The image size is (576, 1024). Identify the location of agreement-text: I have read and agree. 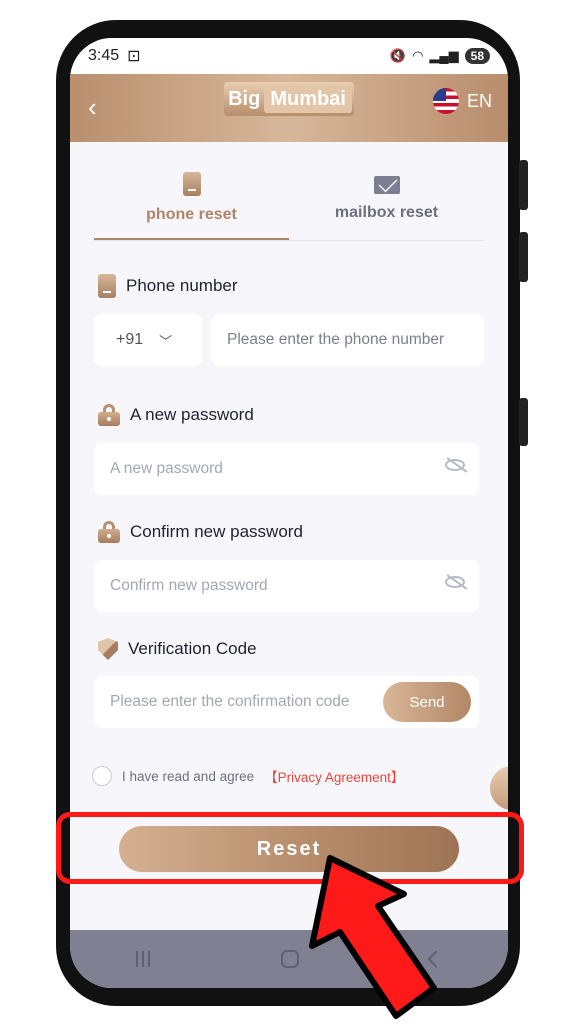
(188, 776).